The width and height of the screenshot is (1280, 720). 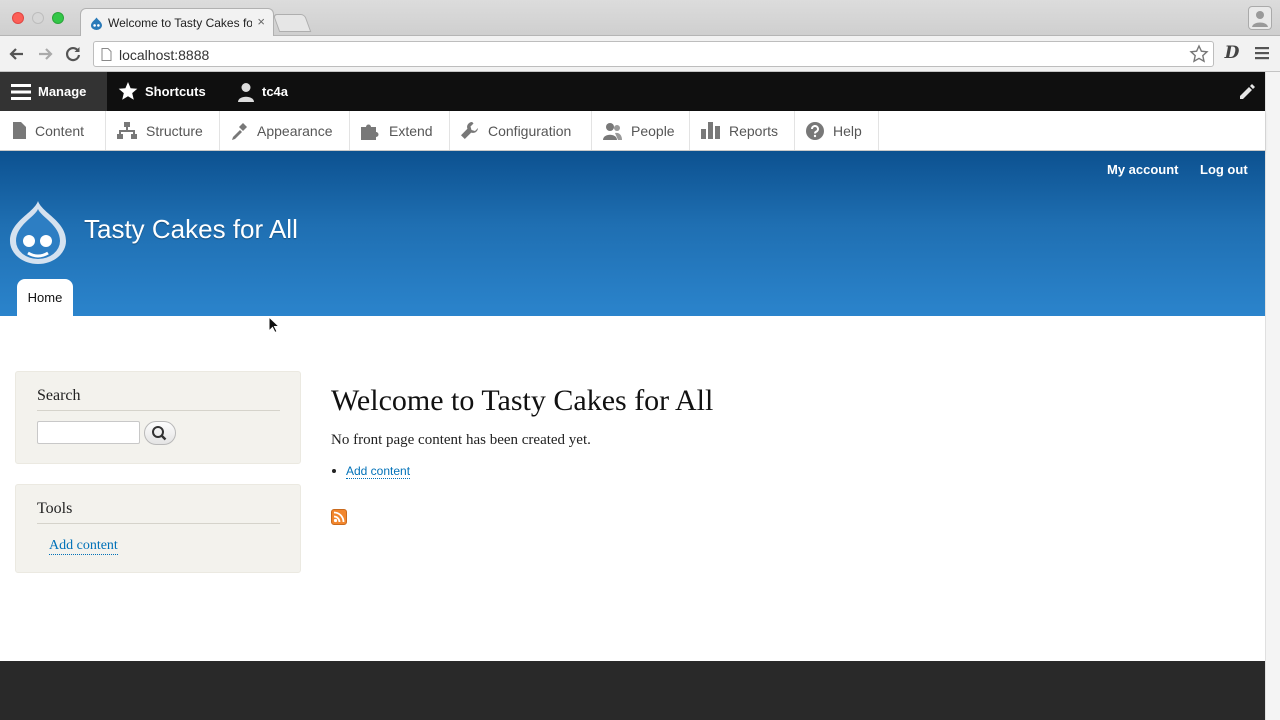 What do you see at coordinates (1262, 53) in the screenshot?
I see `browser-menu-icon` at bounding box center [1262, 53].